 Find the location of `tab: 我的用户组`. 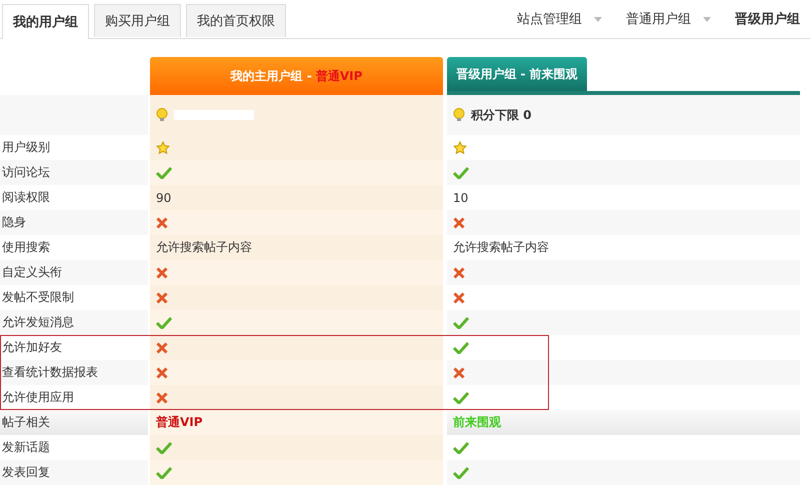

tab: 我的用户组 is located at coordinates (45, 21).